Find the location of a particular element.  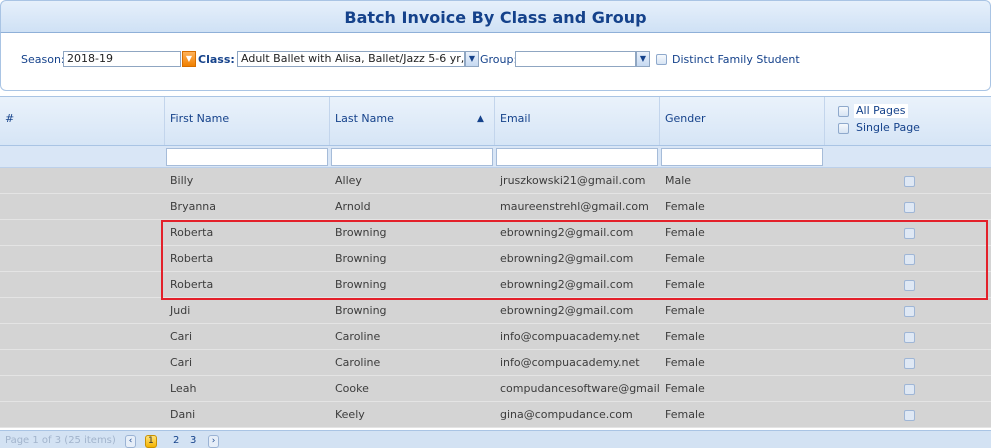

column-header-last-name-label: Last Name is located at coordinates (364, 118).